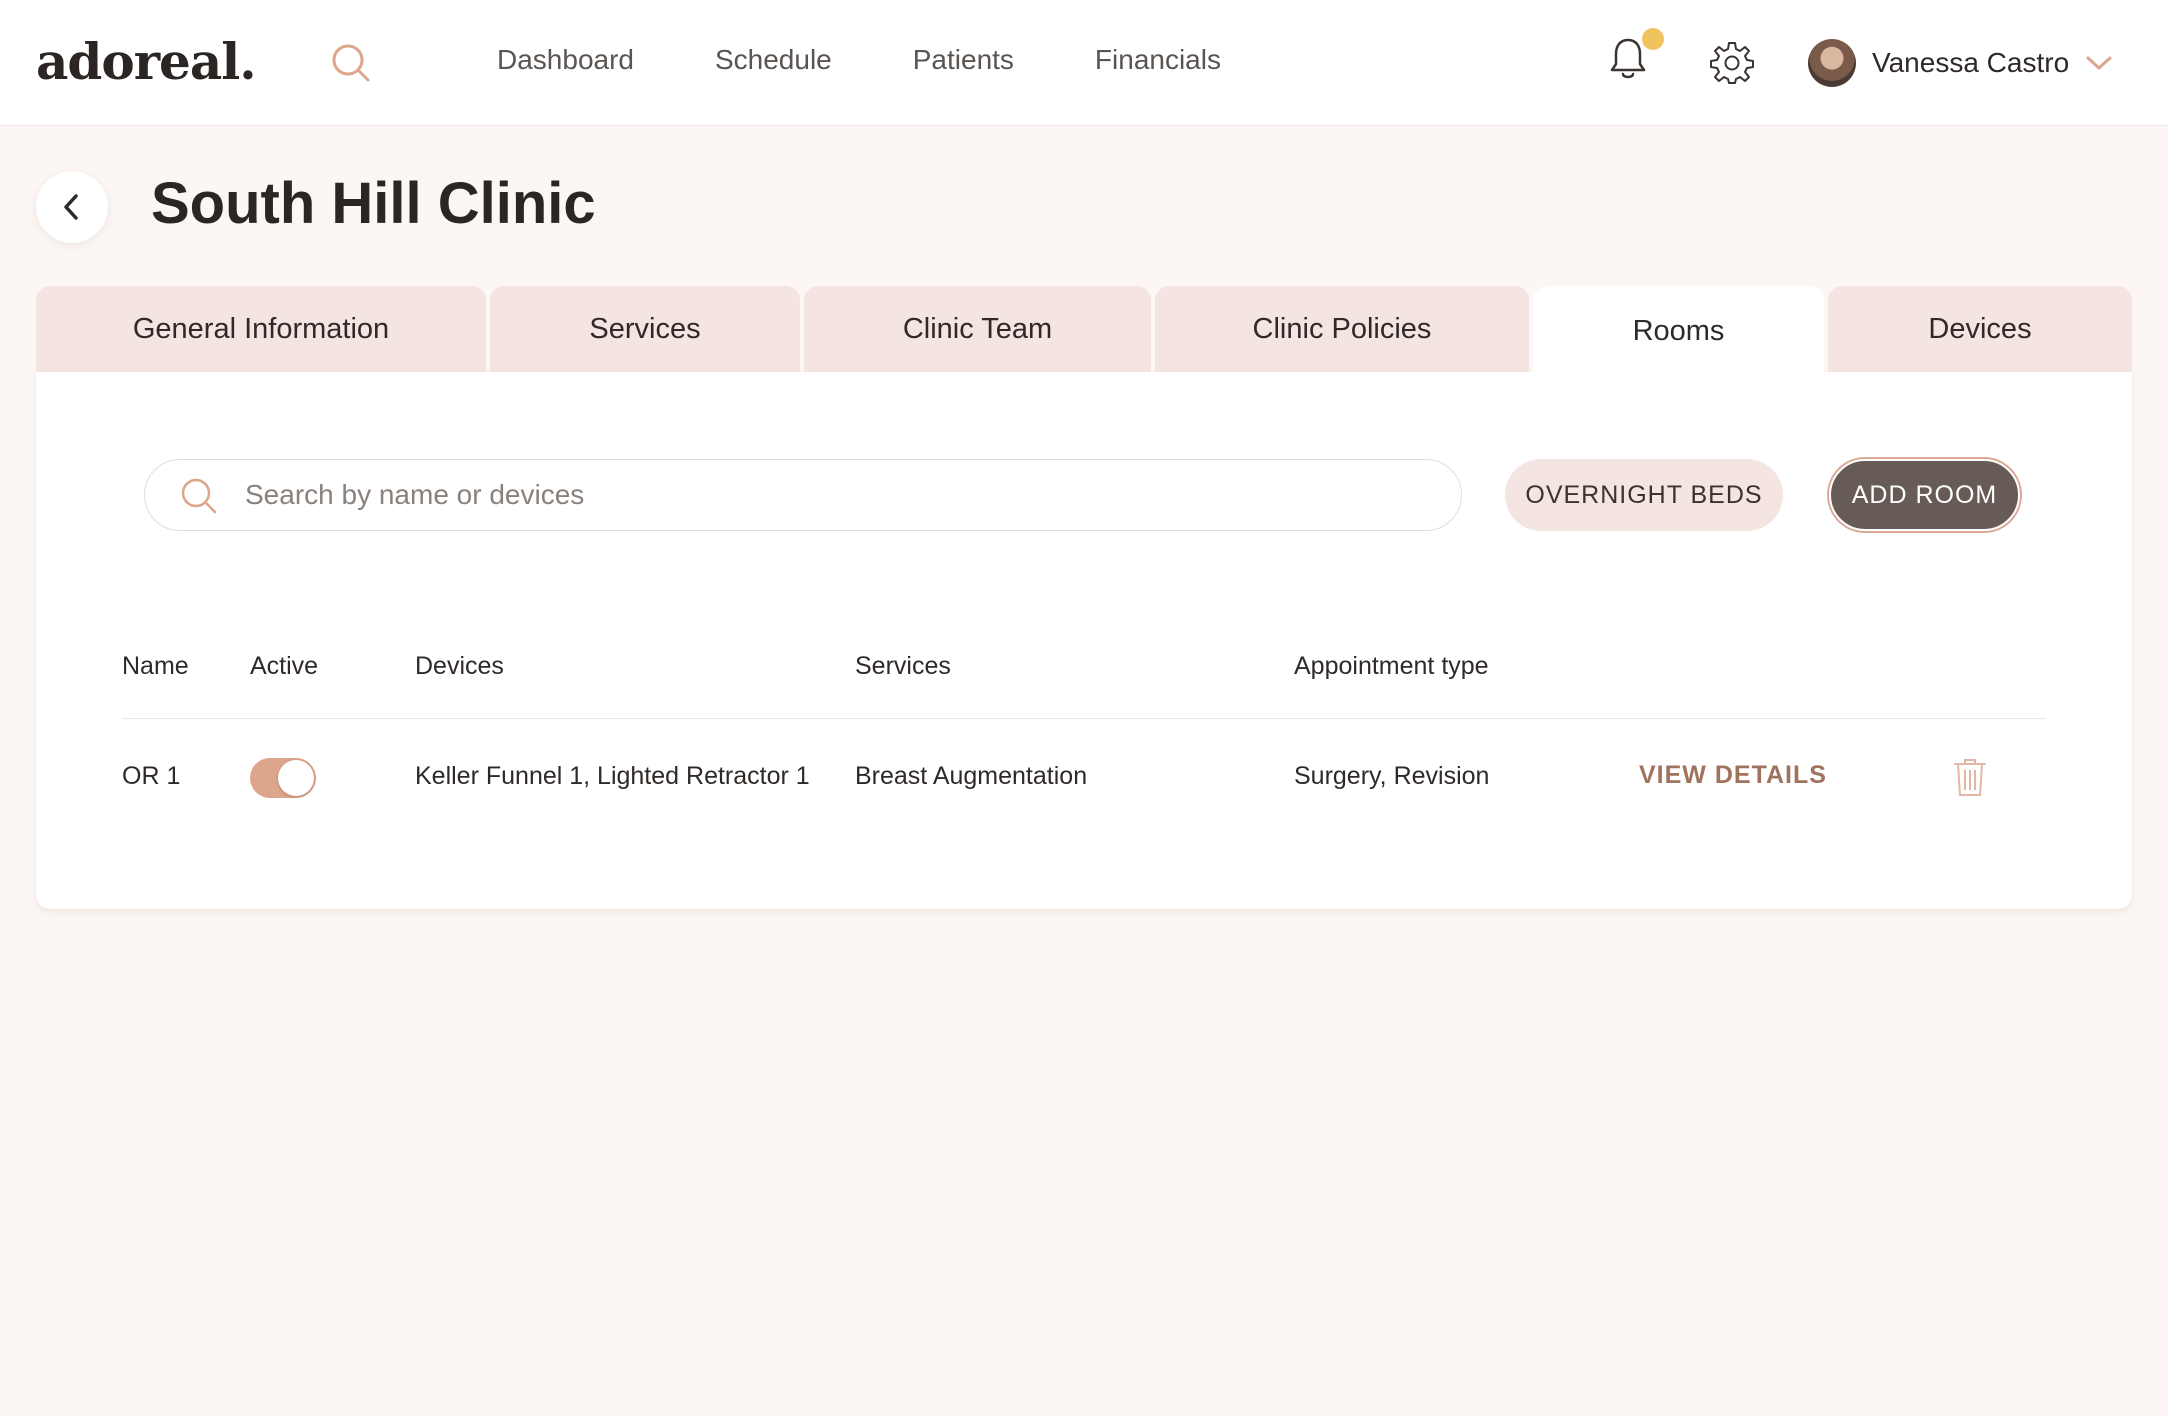 This screenshot has height=1416, width=2168. I want to click on user-menu: Vanessa Castro, so click(1960, 63).